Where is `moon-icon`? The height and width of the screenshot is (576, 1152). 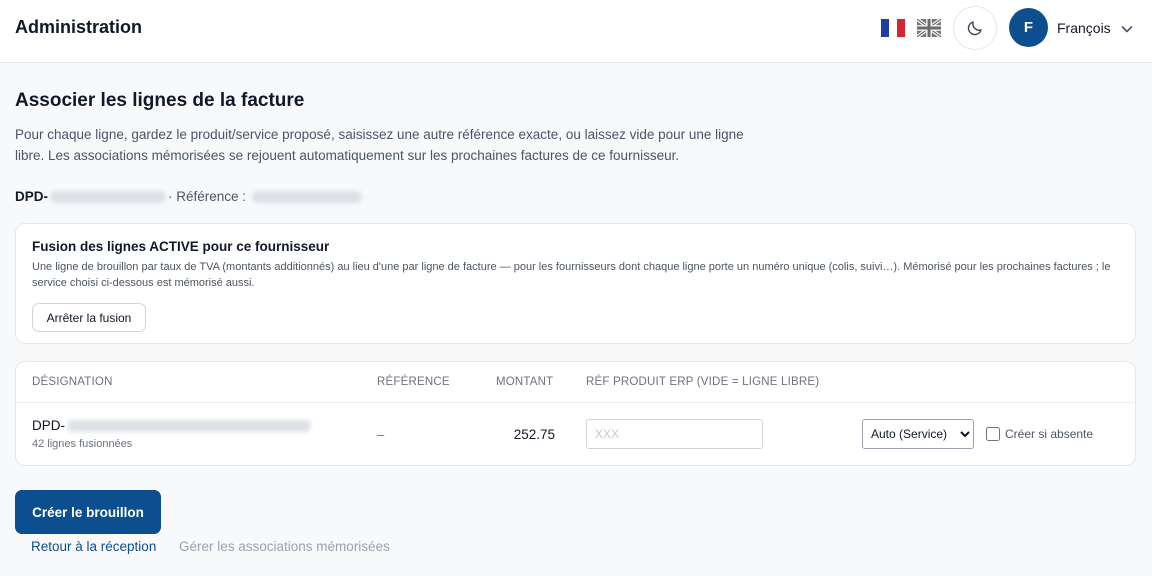
moon-icon is located at coordinates (974, 28).